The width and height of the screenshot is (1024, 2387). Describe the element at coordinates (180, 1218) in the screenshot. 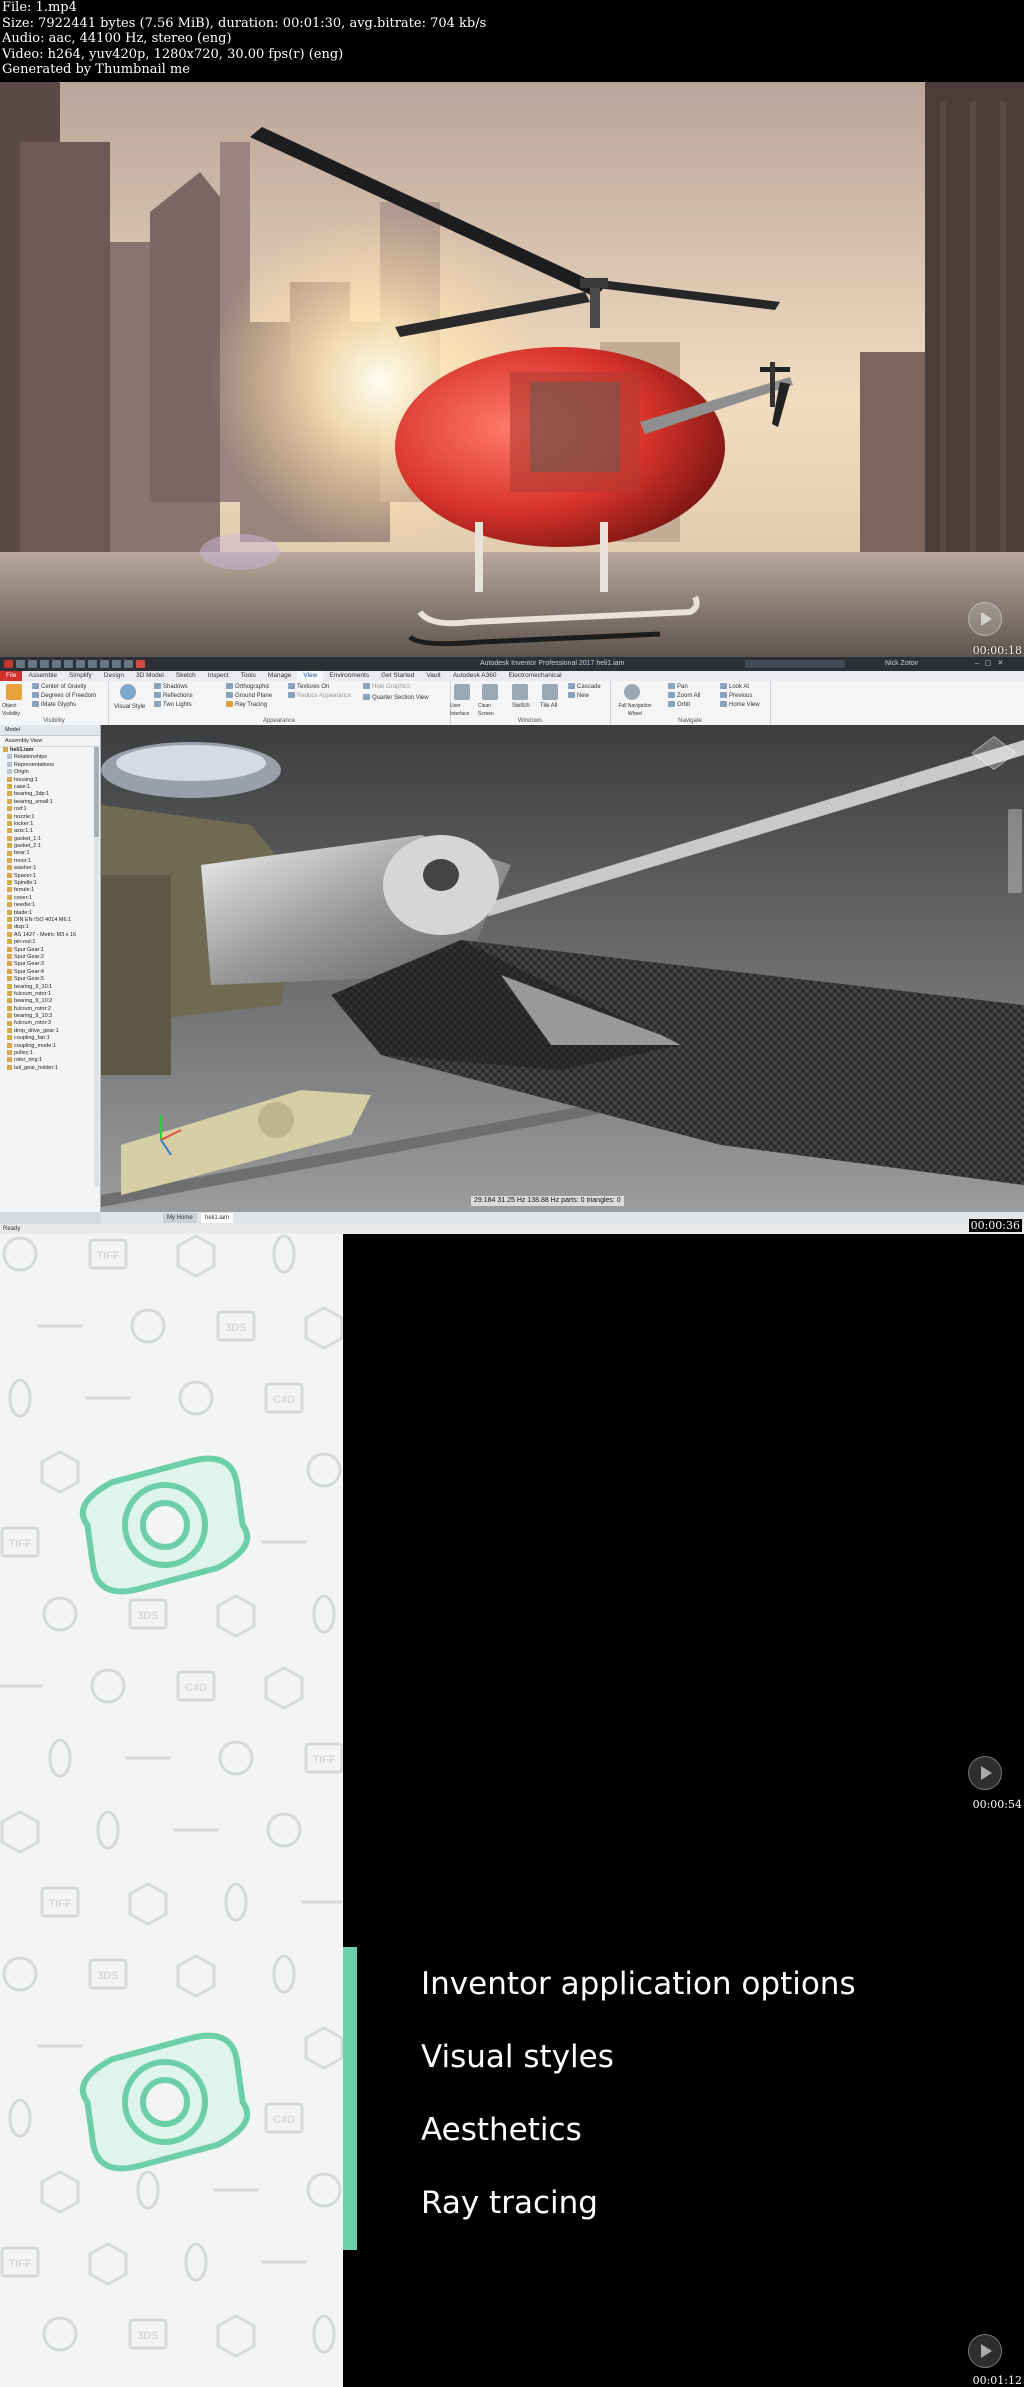

I see `doc-tab-my-home: My Home` at that location.